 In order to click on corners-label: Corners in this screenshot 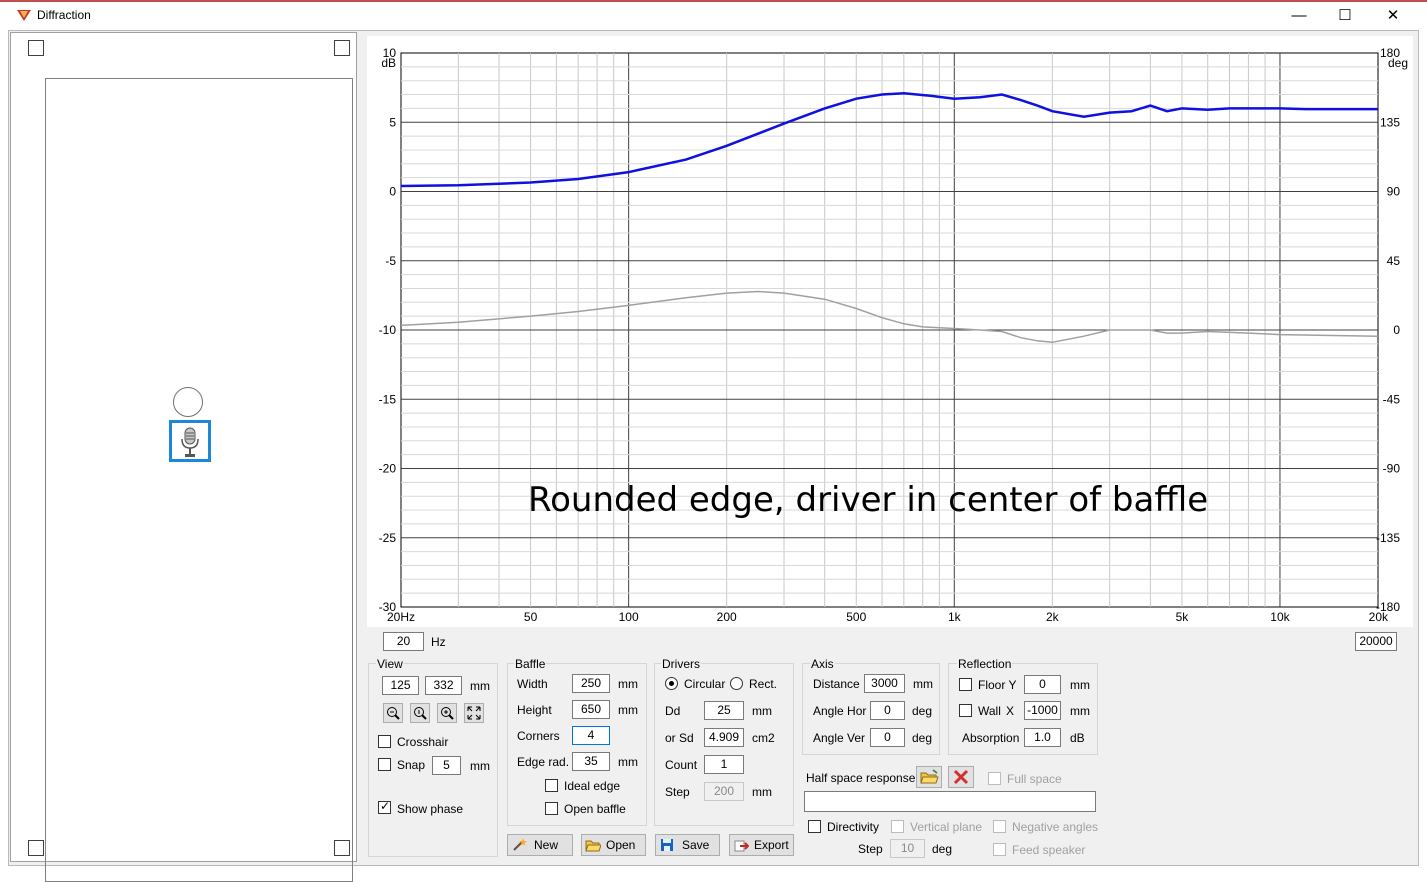, I will do `click(538, 736)`.